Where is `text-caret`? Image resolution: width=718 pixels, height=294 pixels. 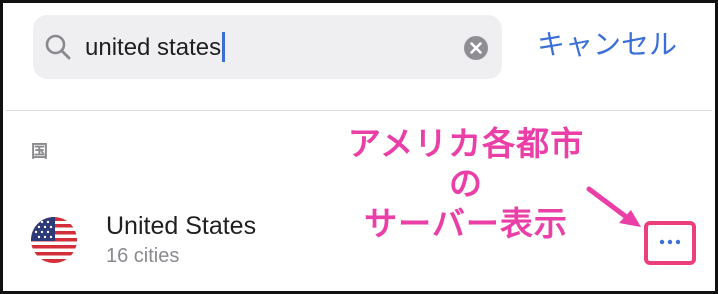 text-caret is located at coordinates (224, 47).